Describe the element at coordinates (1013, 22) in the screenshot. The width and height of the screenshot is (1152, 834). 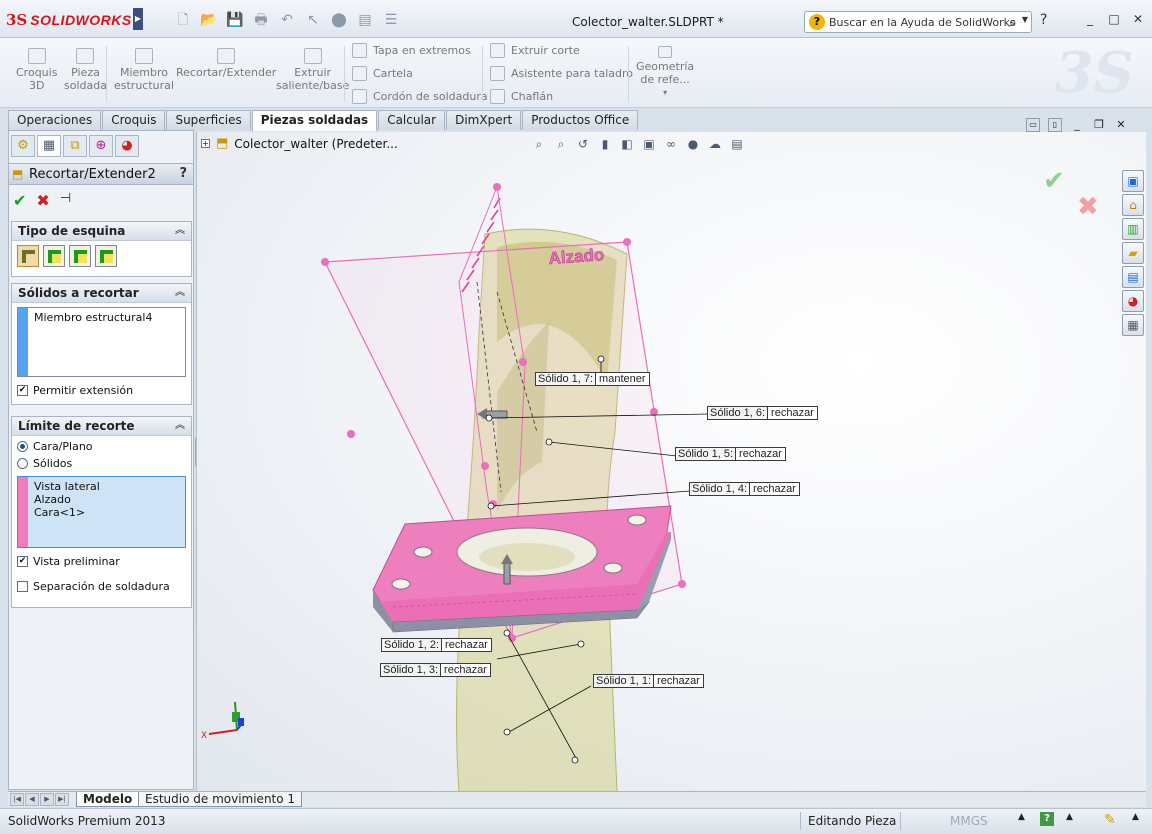
I see `search-icon: ⌕` at that location.